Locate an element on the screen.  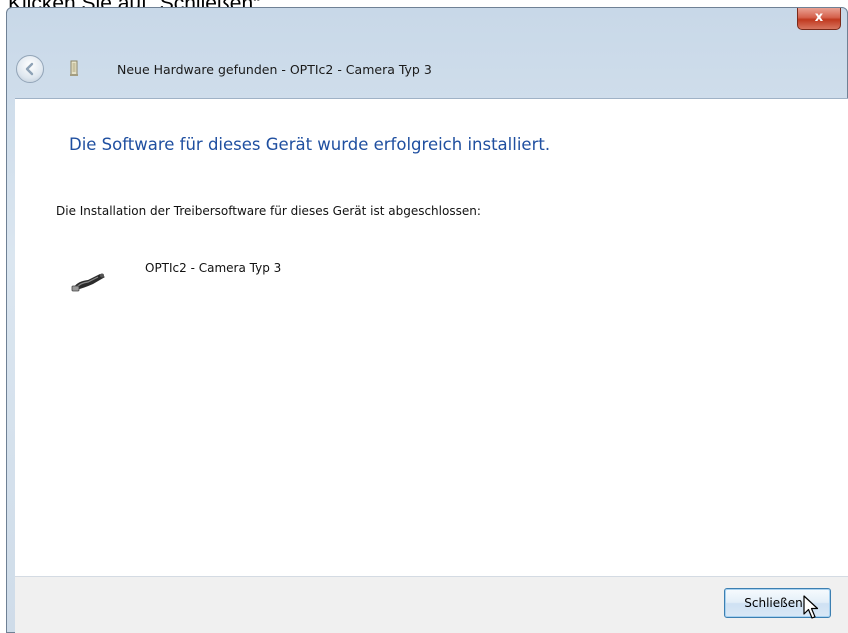
device-name: OPTIc2 - Camera Typ 3 is located at coordinates (213, 268).